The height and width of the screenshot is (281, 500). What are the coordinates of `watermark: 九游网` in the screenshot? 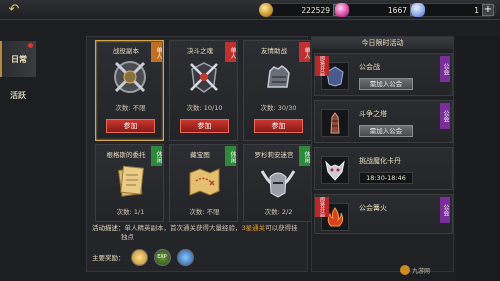 It's located at (423, 270).